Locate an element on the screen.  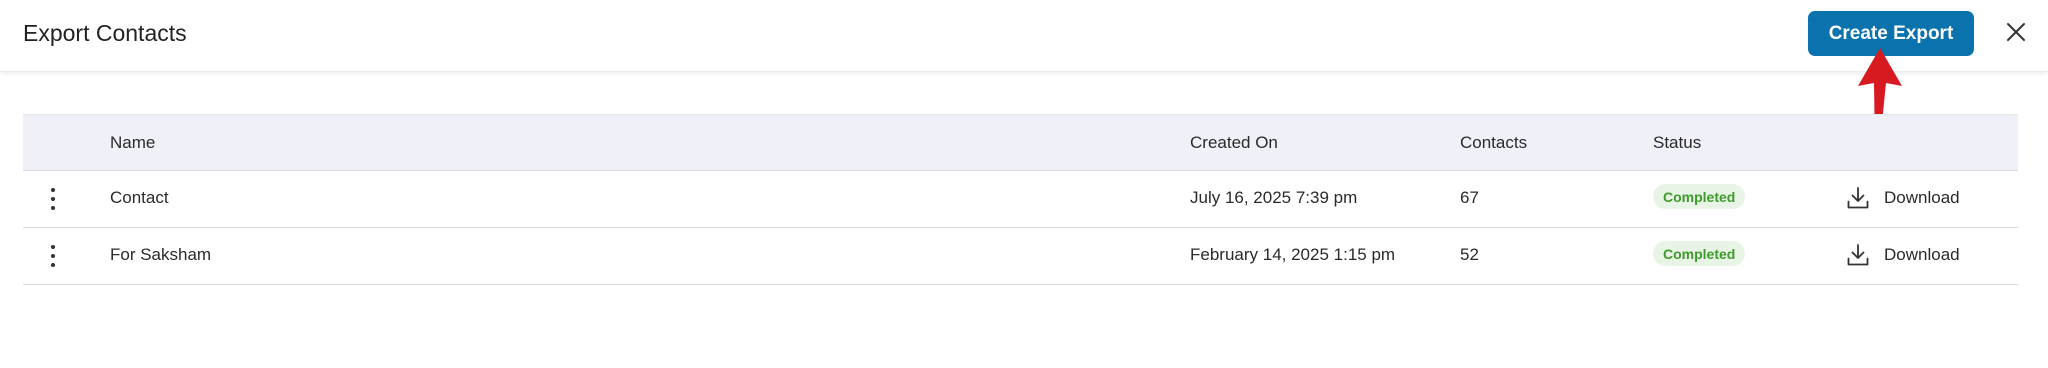
column-header-name: Name is located at coordinates (133, 142).